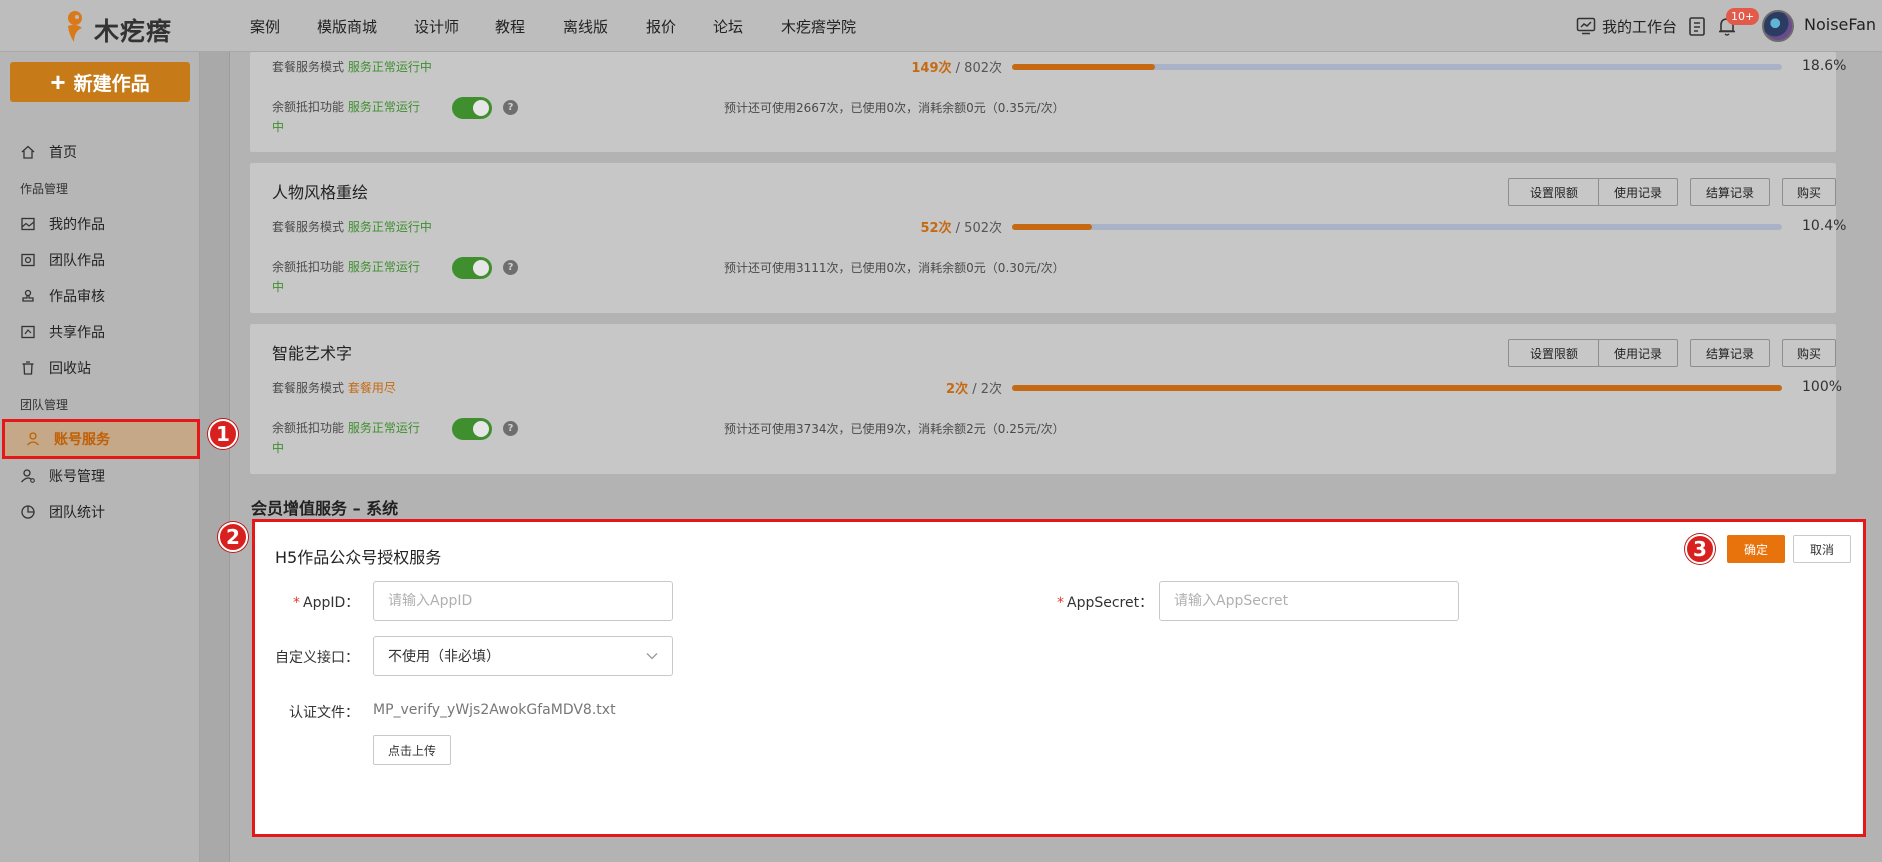 This screenshot has height=862, width=1882. I want to click on appsecret-input, so click(1309, 601).